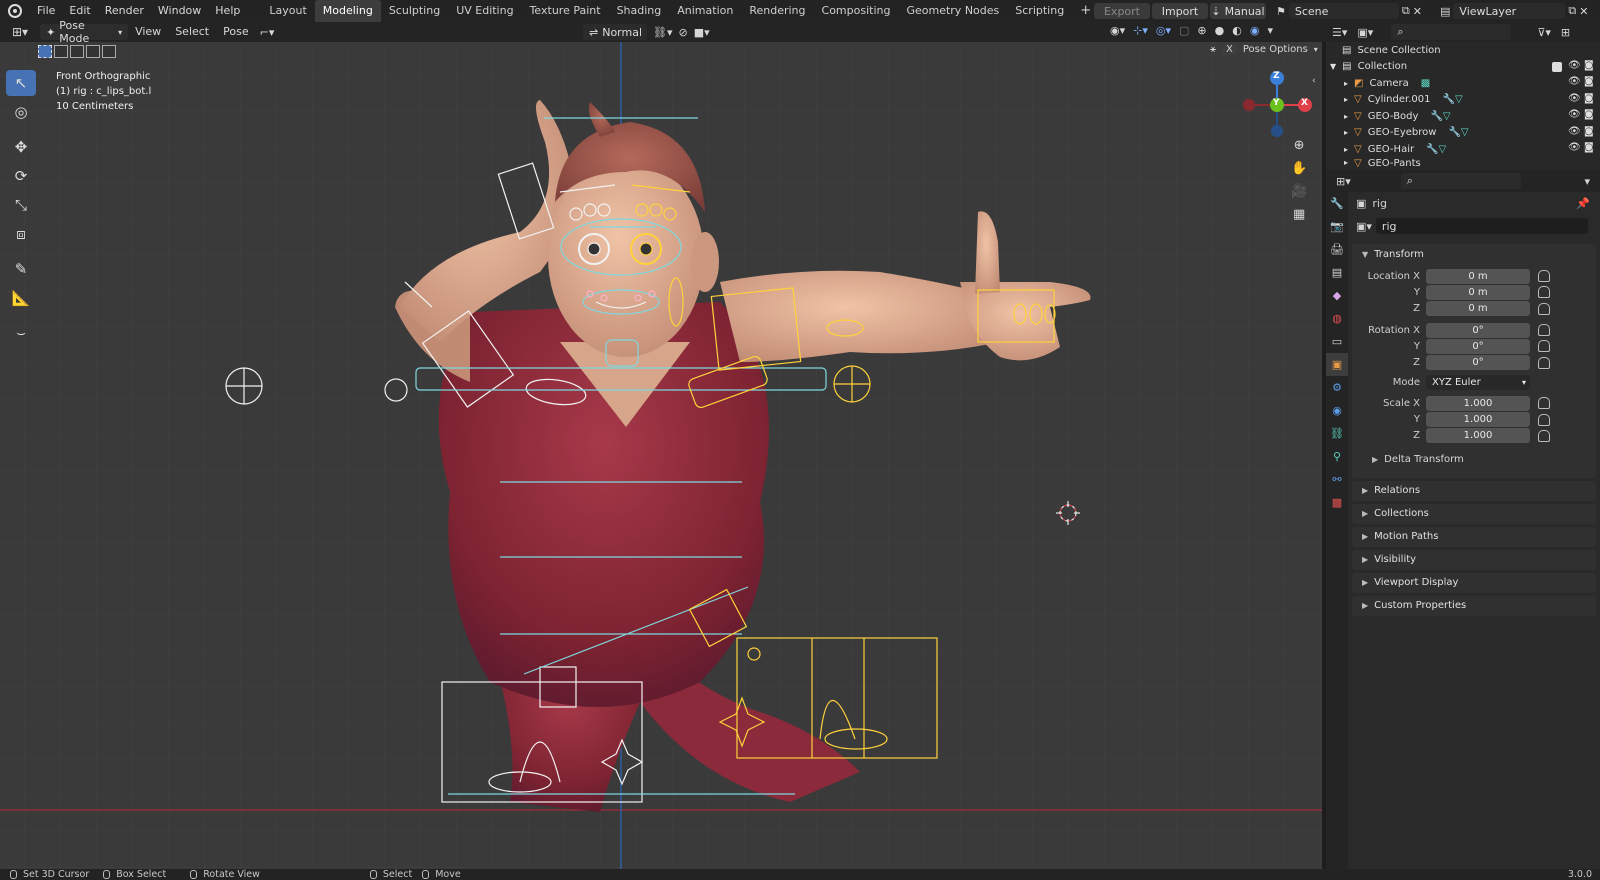 The width and height of the screenshot is (1600, 880). Describe the element at coordinates (1220, 30) in the screenshot. I see `shading-solid-icon: ●` at that location.